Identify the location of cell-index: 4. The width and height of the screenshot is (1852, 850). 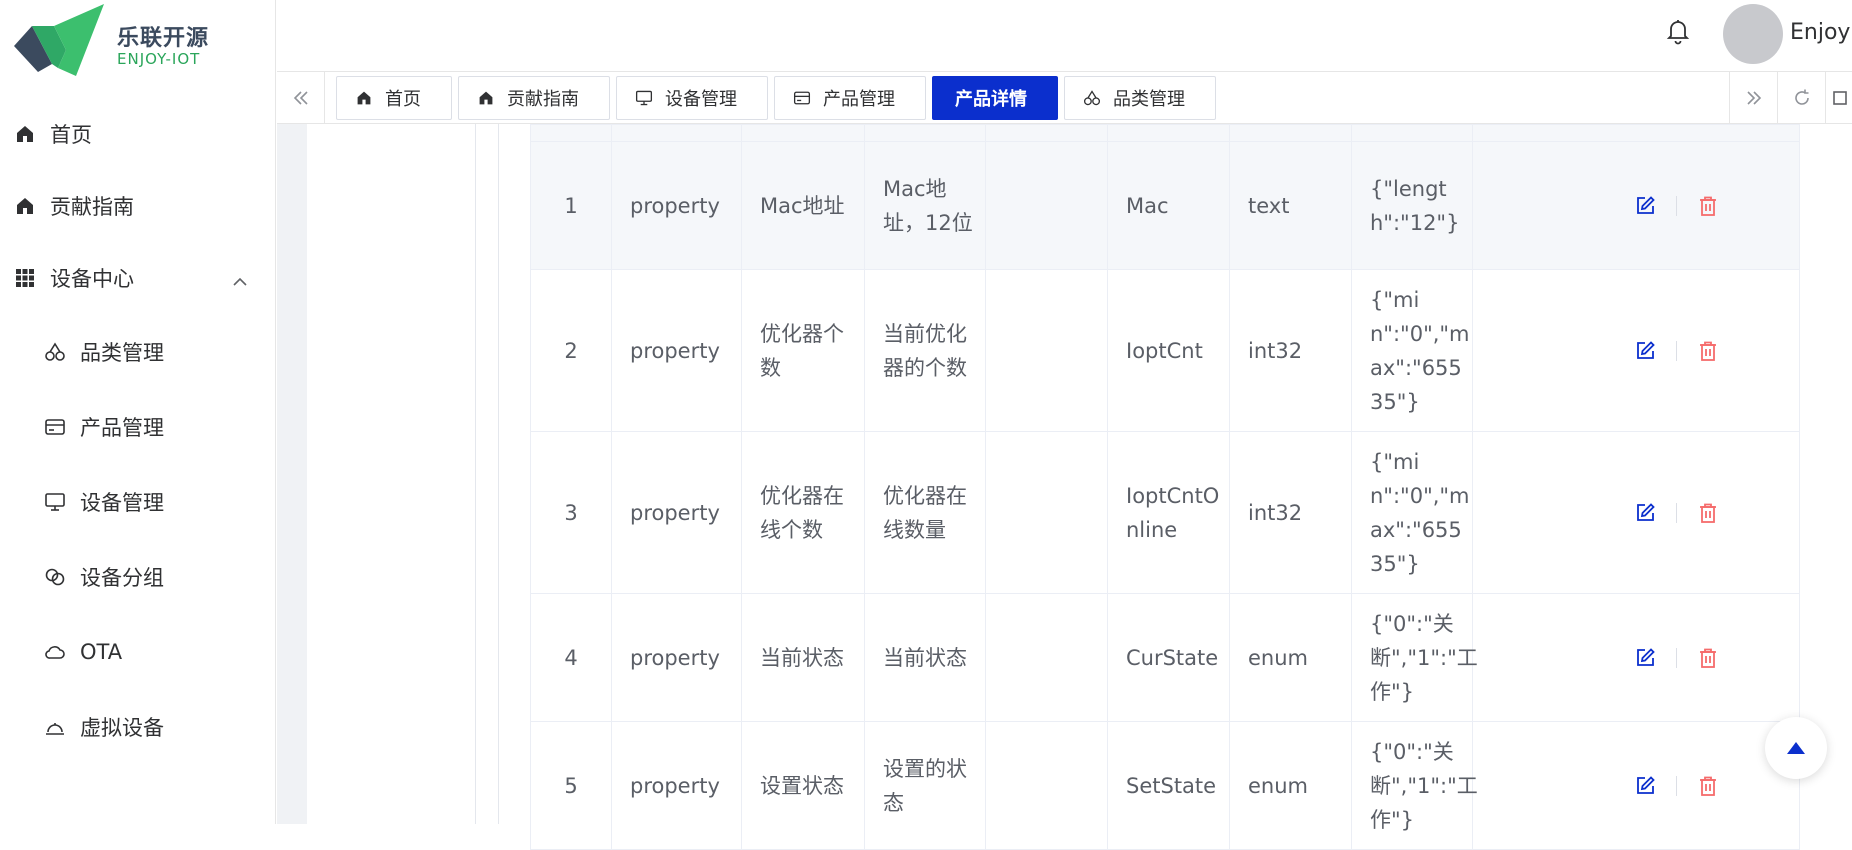
(571, 657).